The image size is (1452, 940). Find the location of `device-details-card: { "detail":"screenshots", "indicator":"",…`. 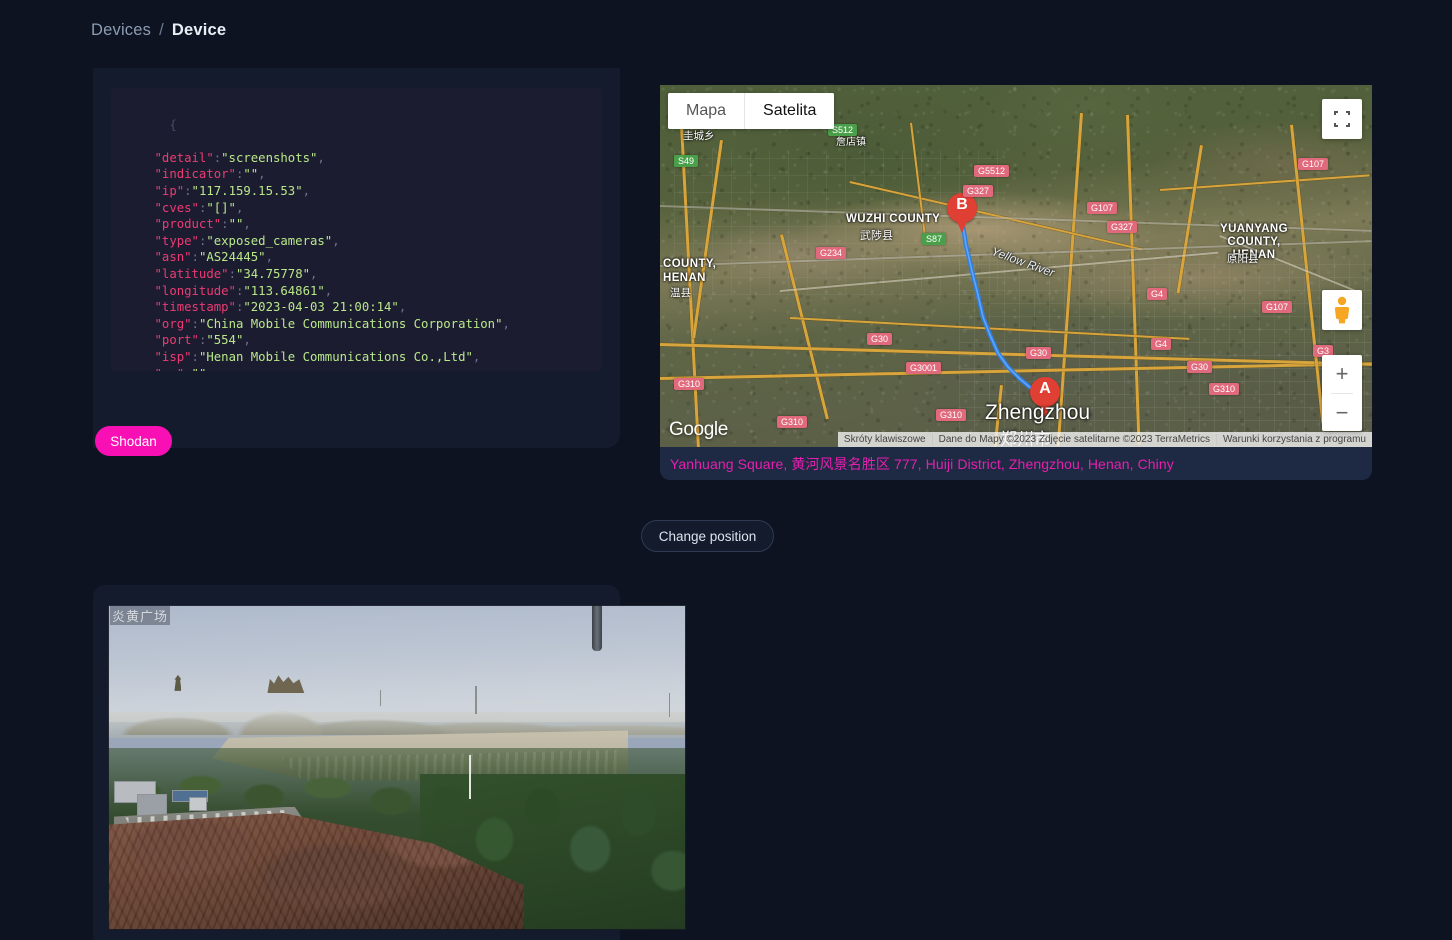

device-details-card: { "detail":"screenshots", "indicator":"",… is located at coordinates (356, 258).